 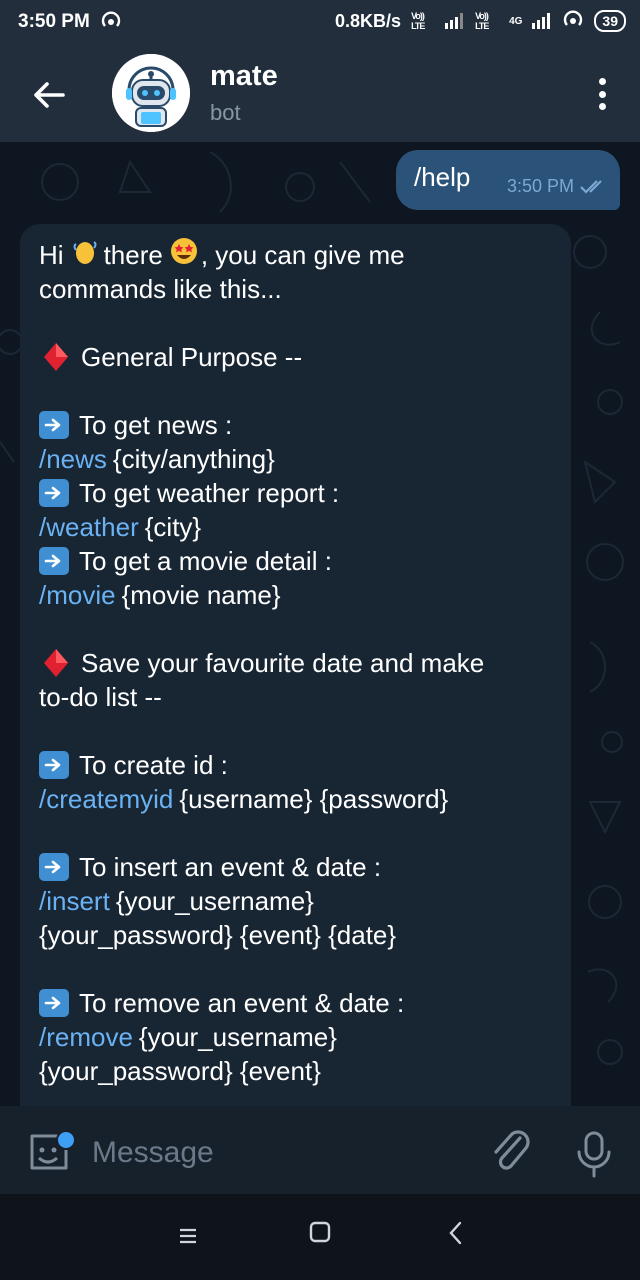 What do you see at coordinates (153, 765) in the screenshot?
I see `command-description: To create id :` at bounding box center [153, 765].